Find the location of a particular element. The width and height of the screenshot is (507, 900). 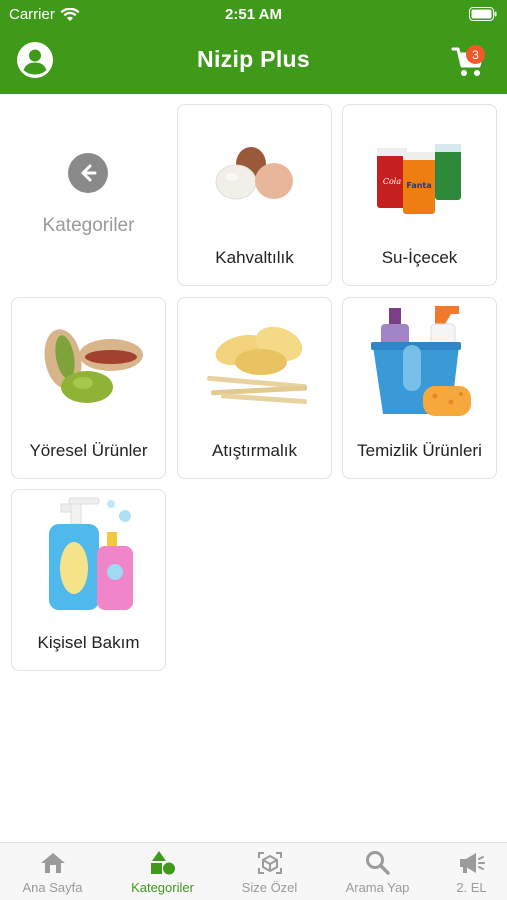

arrow-left-icon is located at coordinates (88, 173).